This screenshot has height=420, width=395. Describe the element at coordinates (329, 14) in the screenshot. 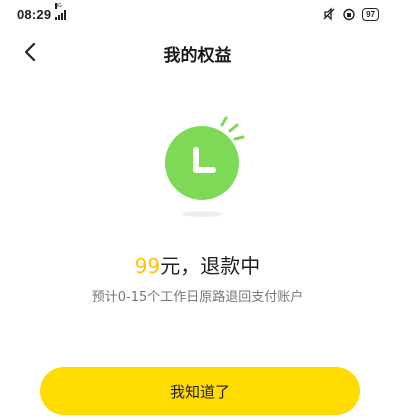

I see `mute-icon` at that location.